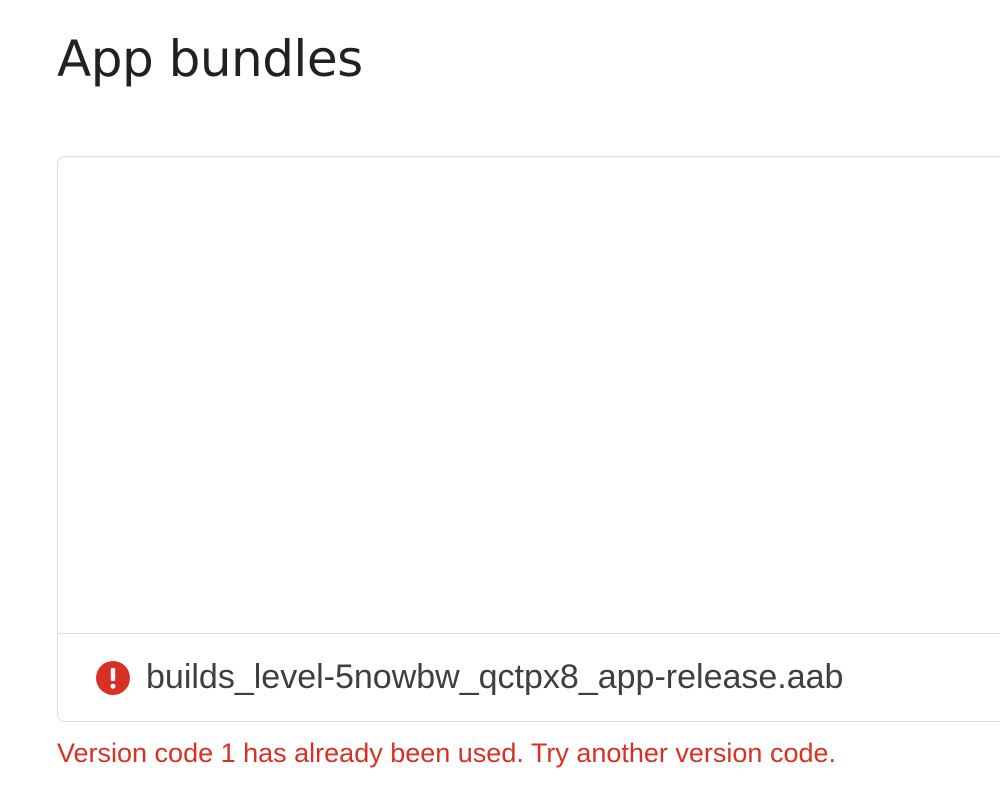 This screenshot has height=802, width=1000. I want to click on page-title: App bundles, so click(210, 59).